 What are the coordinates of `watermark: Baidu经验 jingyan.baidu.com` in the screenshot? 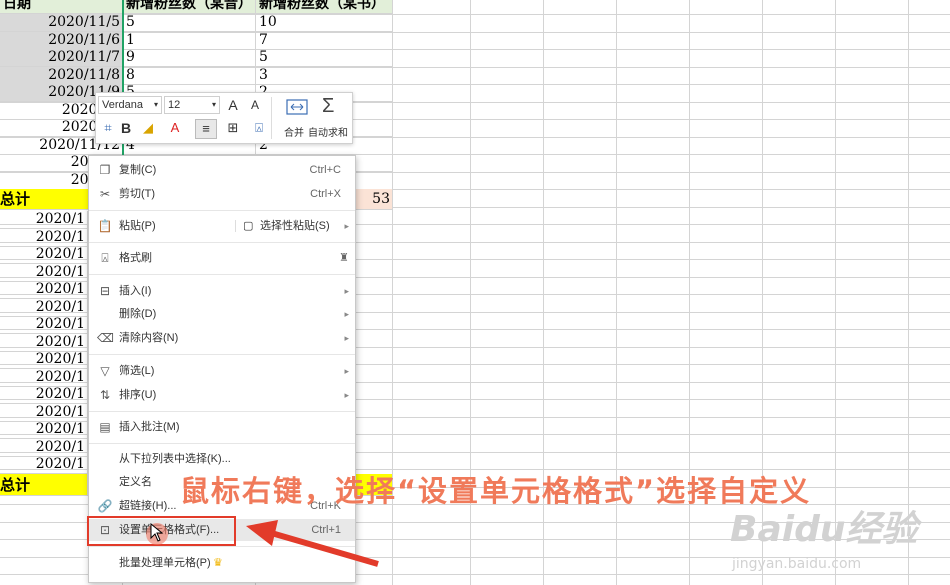 It's located at (824, 540).